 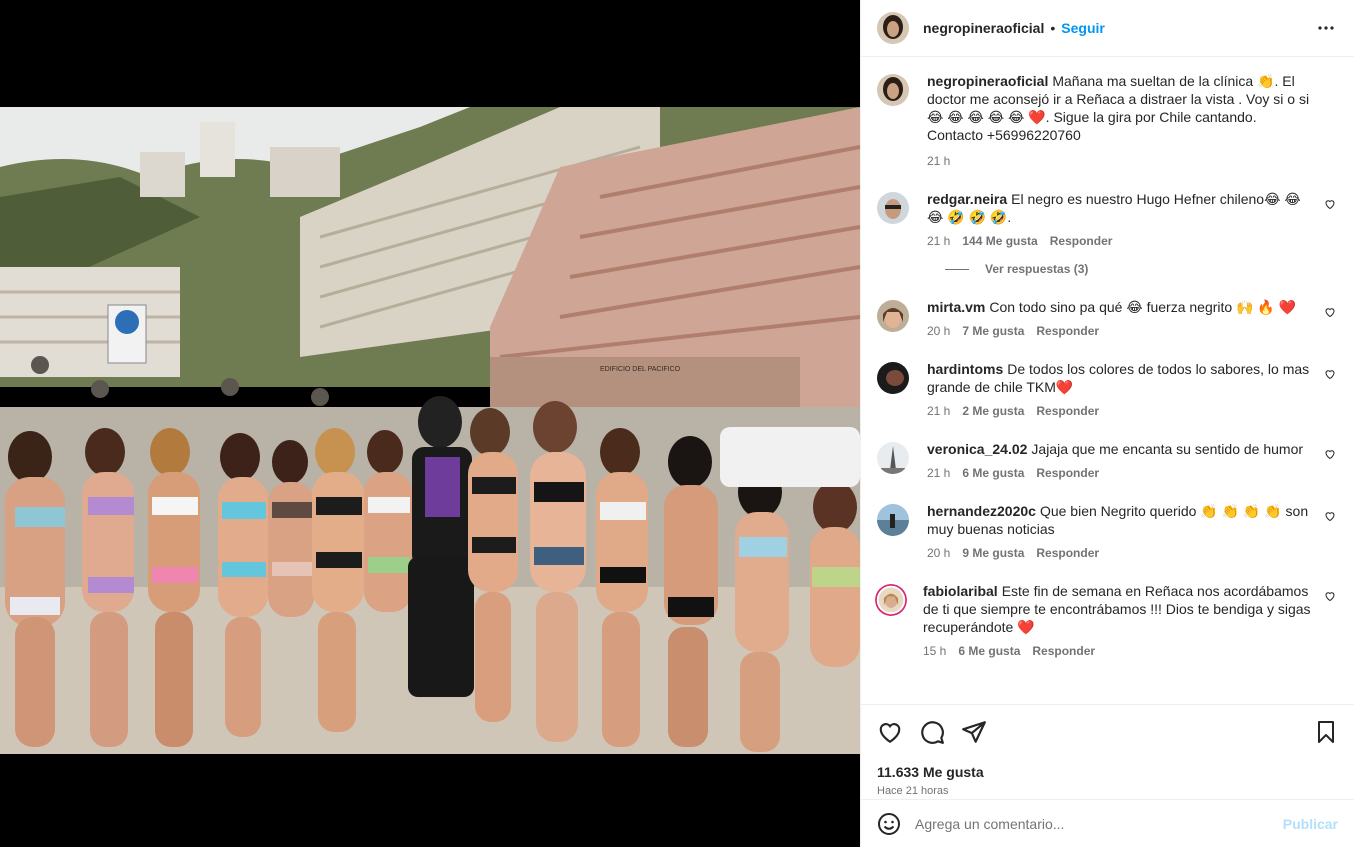 What do you see at coordinates (1326, 732) in the screenshot?
I see `bookmark-icon` at bounding box center [1326, 732].